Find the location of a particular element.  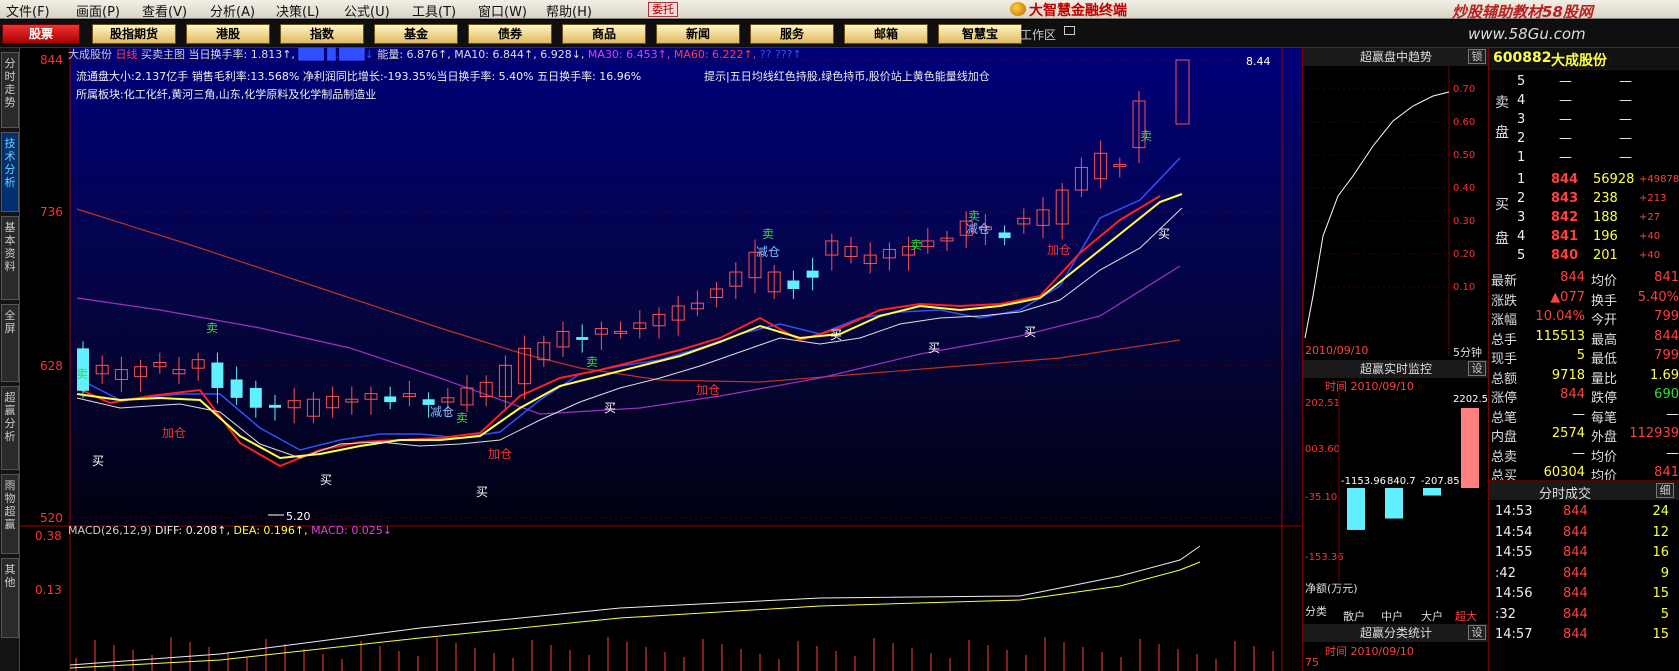

cat-medium: 中户 is located at coordinates (1392, 616).